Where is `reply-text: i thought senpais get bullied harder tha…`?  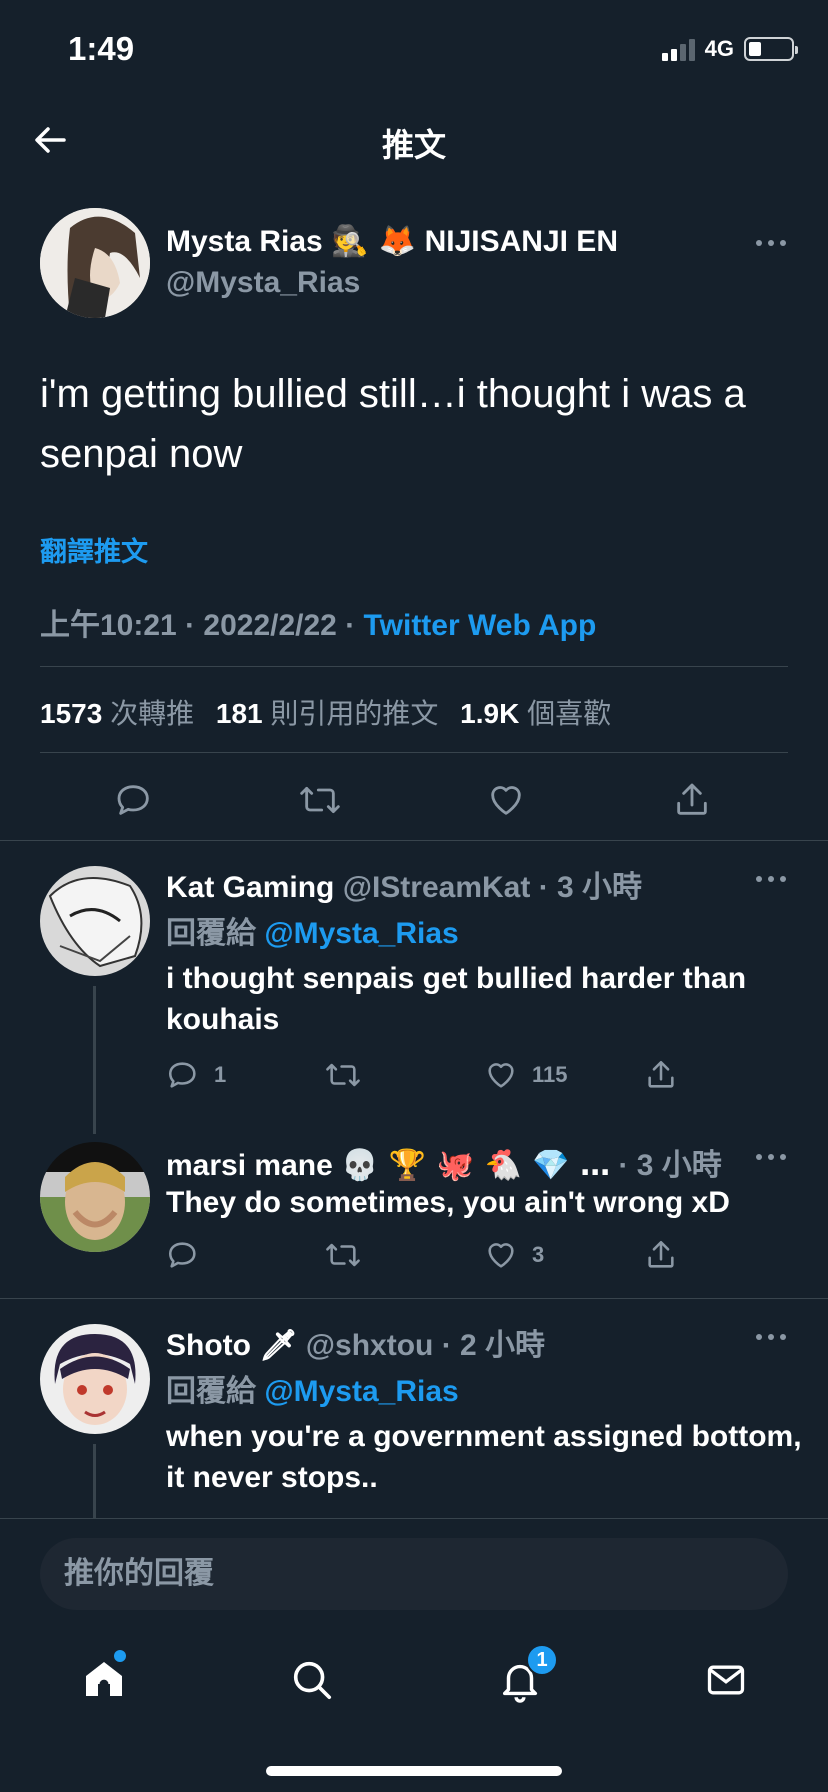
reply-text: i thought senpais get bullied harder tha… is located at coordinates (456, 999).